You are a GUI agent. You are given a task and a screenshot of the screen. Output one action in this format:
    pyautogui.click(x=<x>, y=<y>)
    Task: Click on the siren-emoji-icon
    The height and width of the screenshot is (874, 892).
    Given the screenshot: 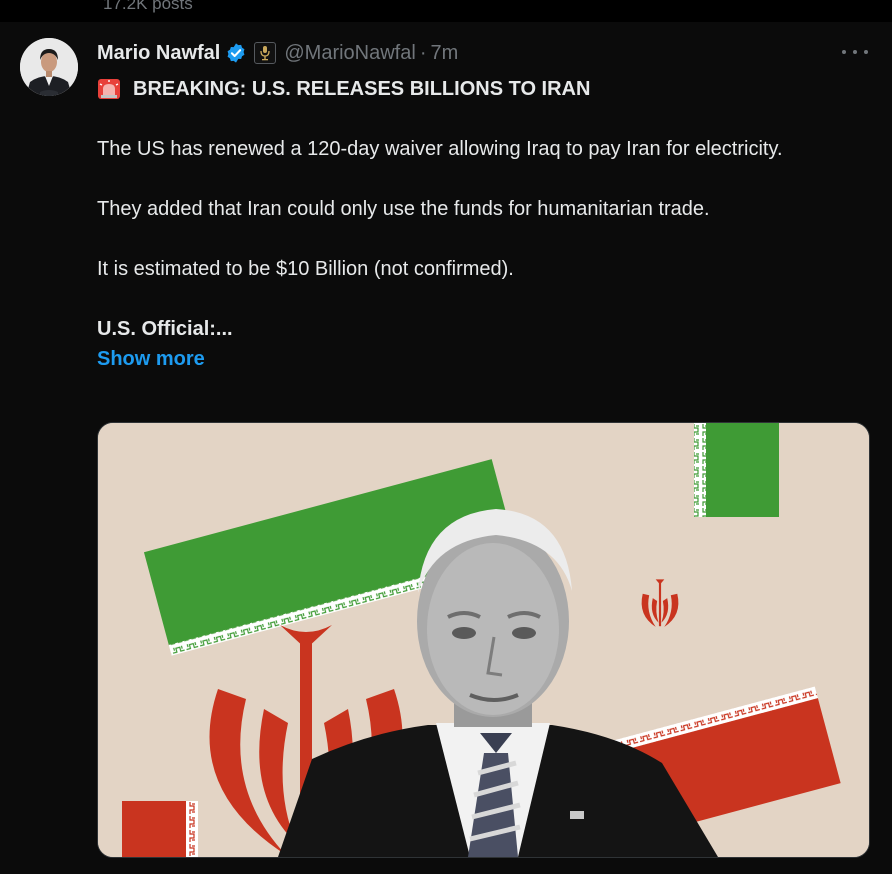 What is the action you would take?
    pyautogui.click(x=109, y=89)
    